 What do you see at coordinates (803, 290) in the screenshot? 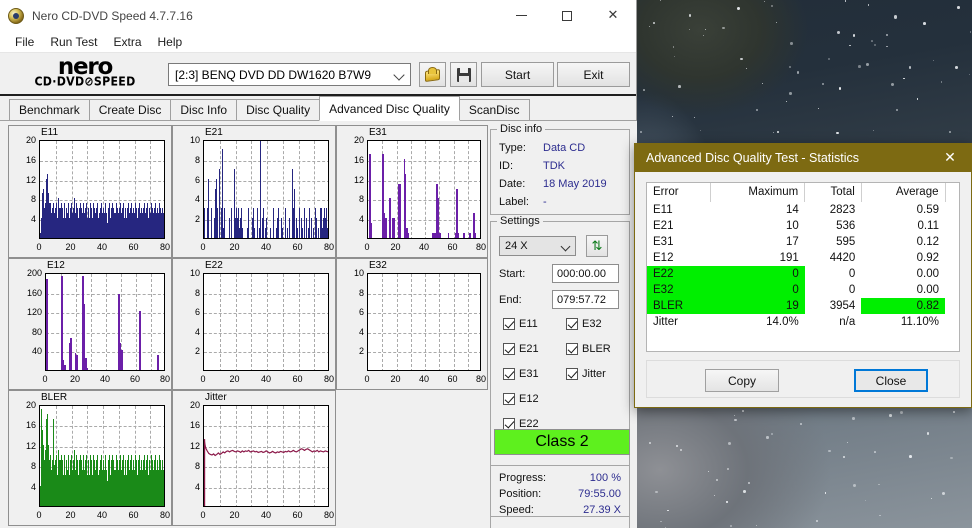
I see `table-row: E32 0 0 0.00` at bounding box center [803, 290].